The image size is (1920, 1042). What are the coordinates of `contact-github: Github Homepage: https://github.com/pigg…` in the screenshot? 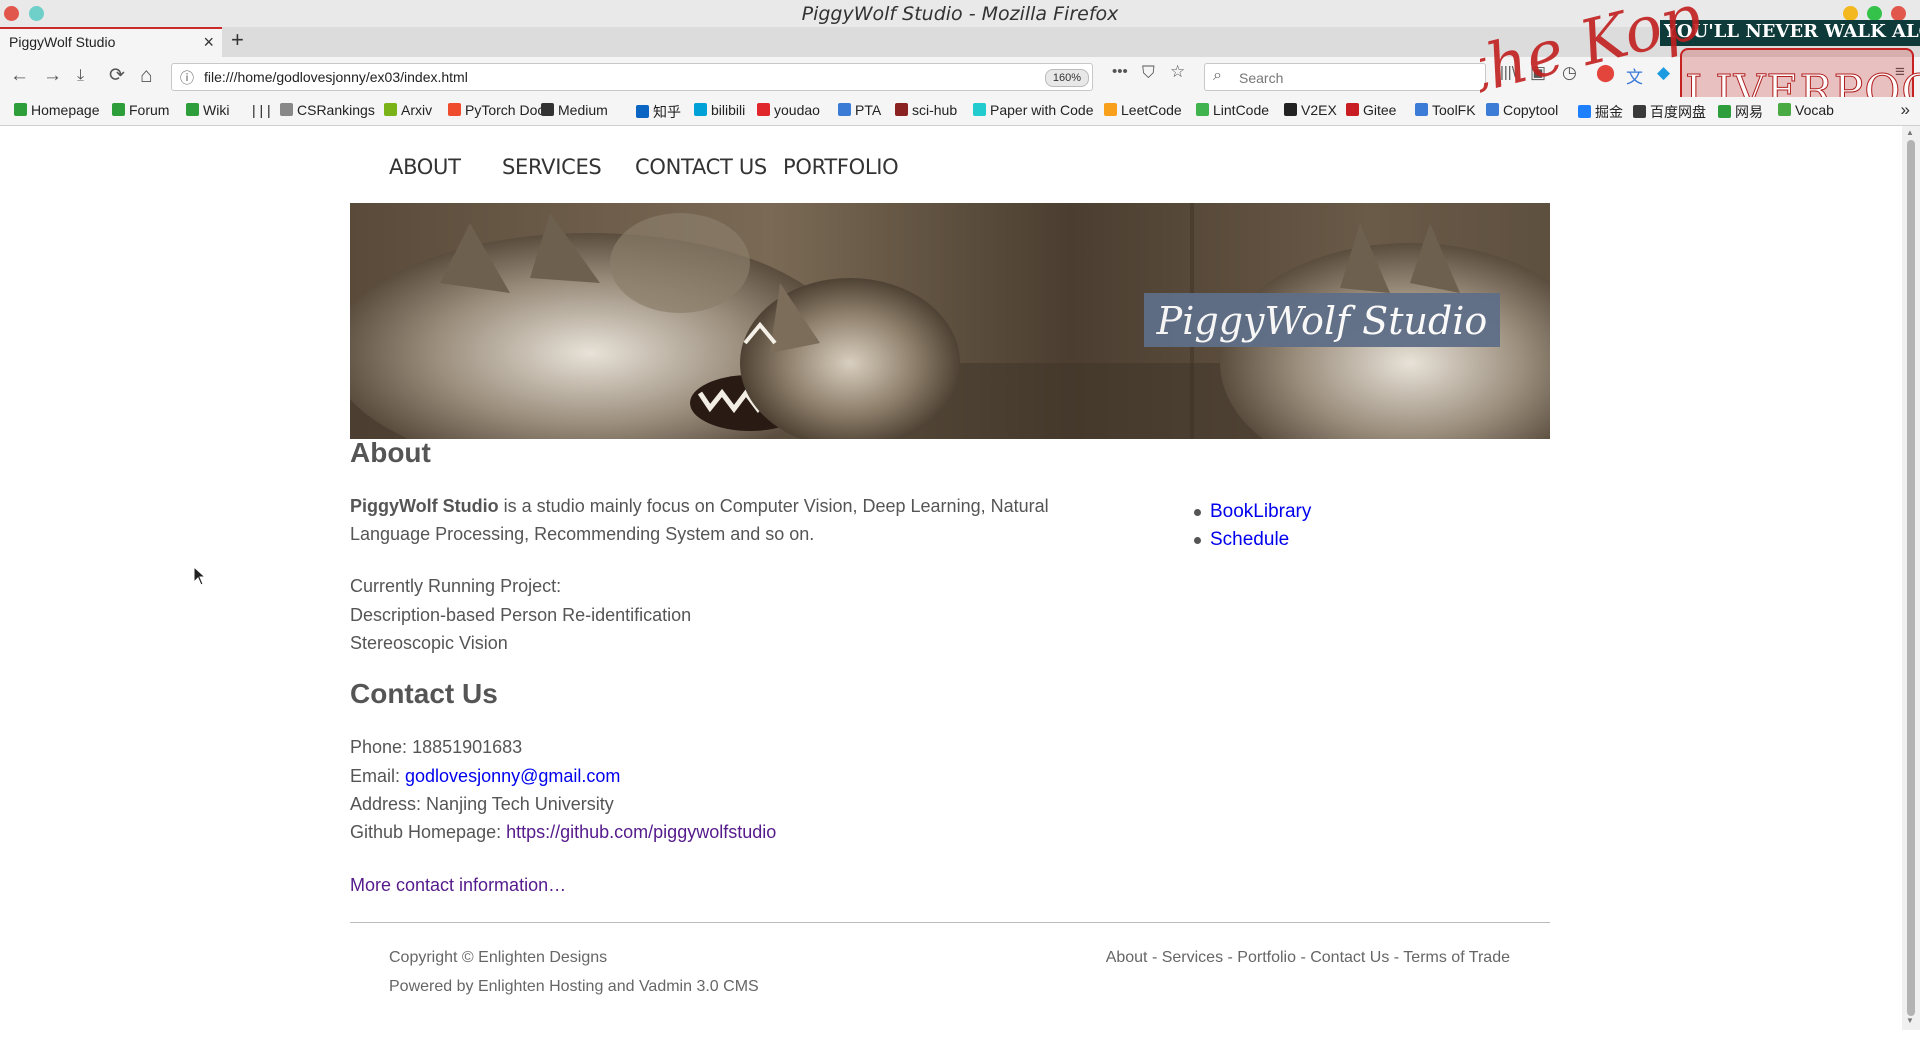 It's located at (563, 832).